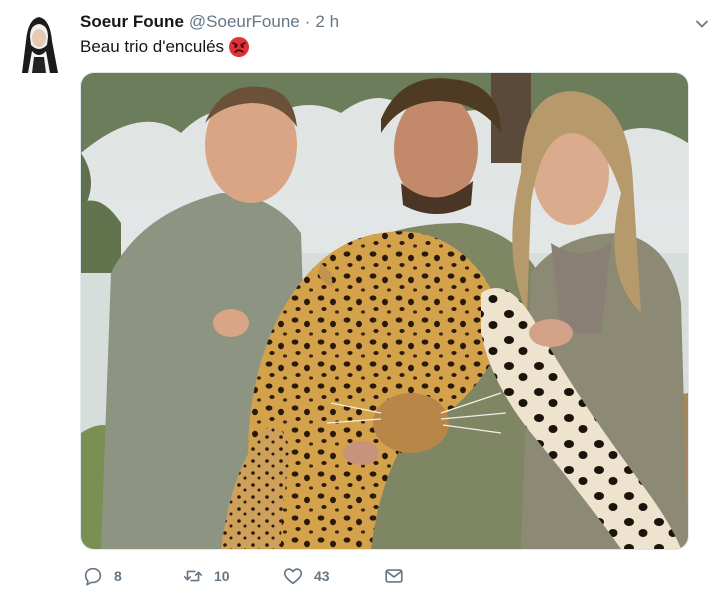 The width and height of the screenshot is (726, 596). I want to click on retweet-icon, so click(193, 576).